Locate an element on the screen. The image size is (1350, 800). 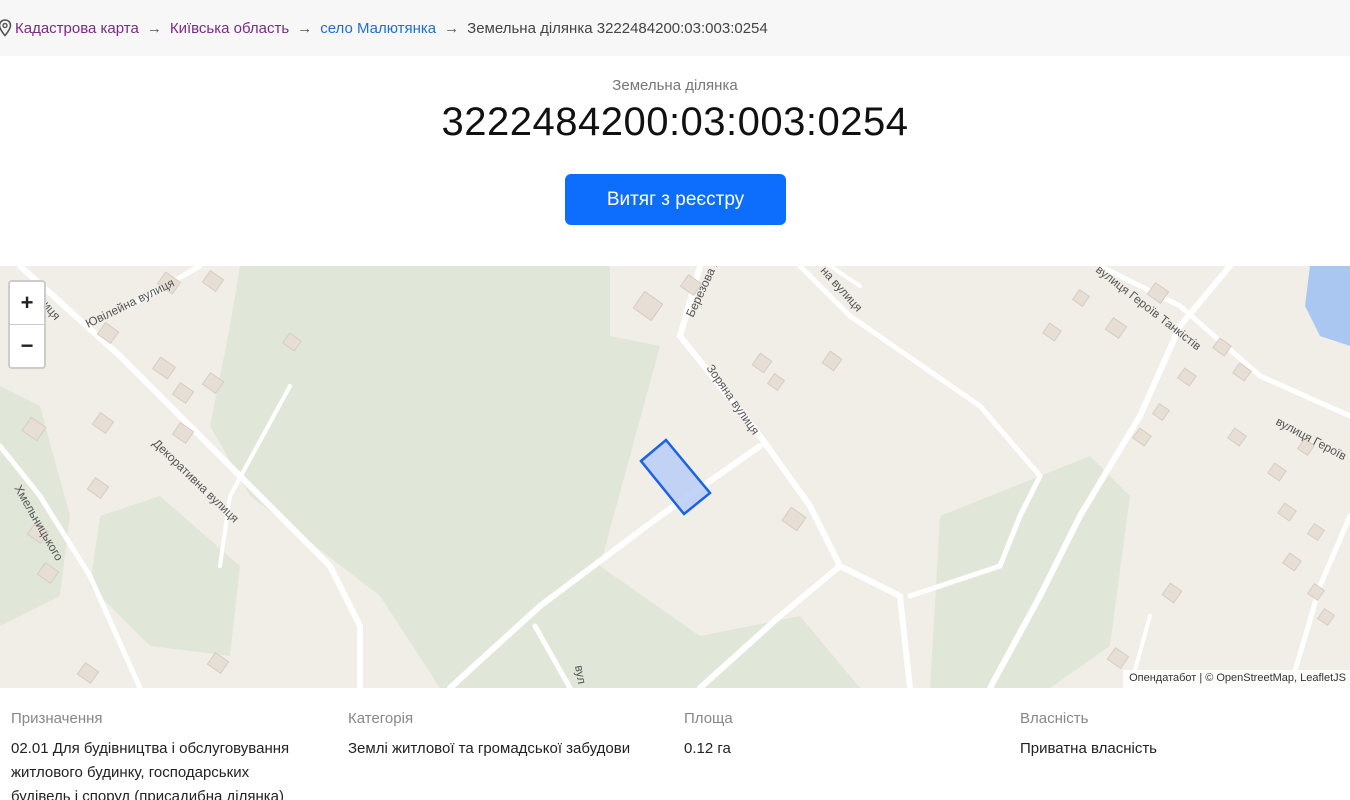
breadcrumb-link-cadastral-map: Кадастрова карта is located at coordinates (77, 28).